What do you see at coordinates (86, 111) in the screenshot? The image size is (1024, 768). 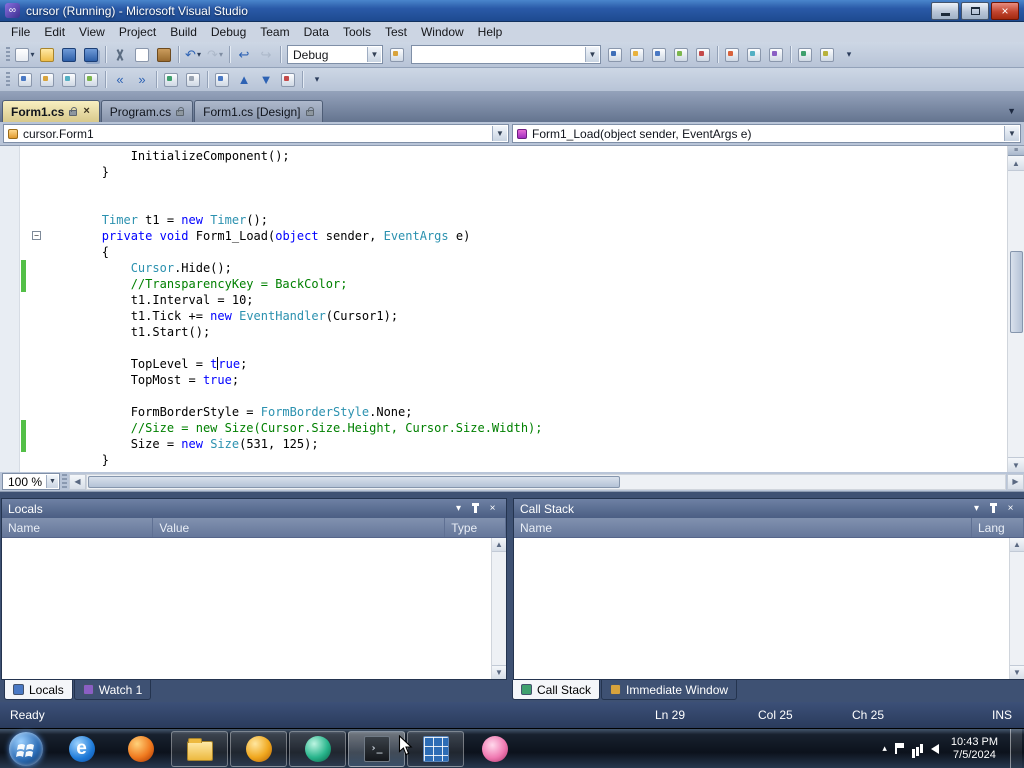 I see `close-tab-button: ×` at bounding box center [86, 111].